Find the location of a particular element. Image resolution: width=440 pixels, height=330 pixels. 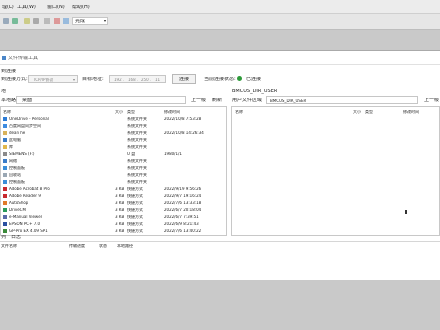

remote-path-value: BMCUS_DIR_USER is located at coordinates (288, 101).